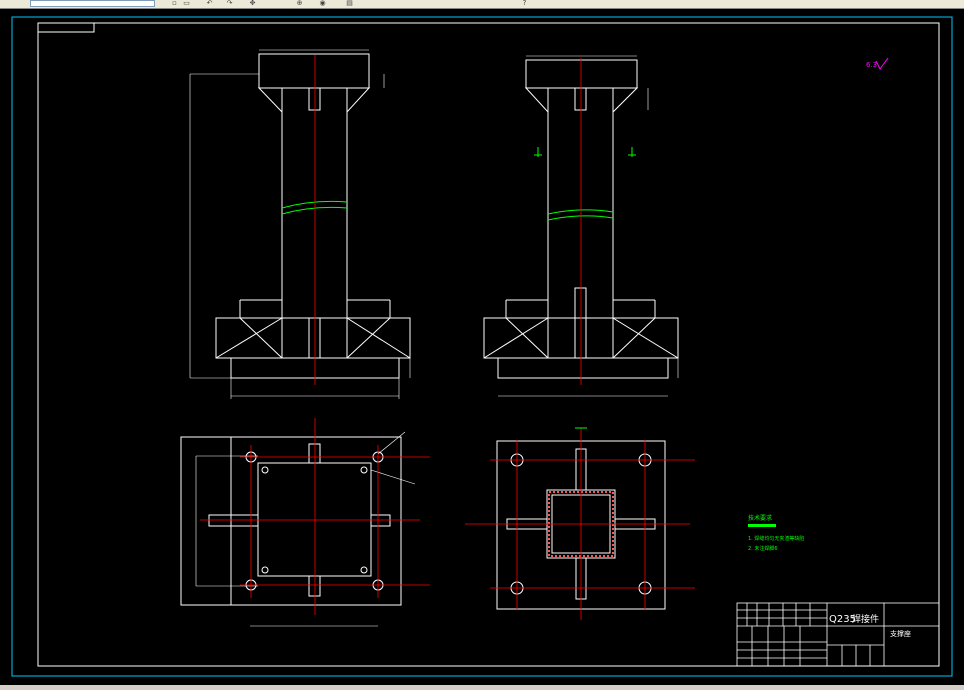 This screenshot has height=690, width=964. Describe the element at coordinates (580, 524) in the screenshot. I see `top-view-right-centerlines` at that location.